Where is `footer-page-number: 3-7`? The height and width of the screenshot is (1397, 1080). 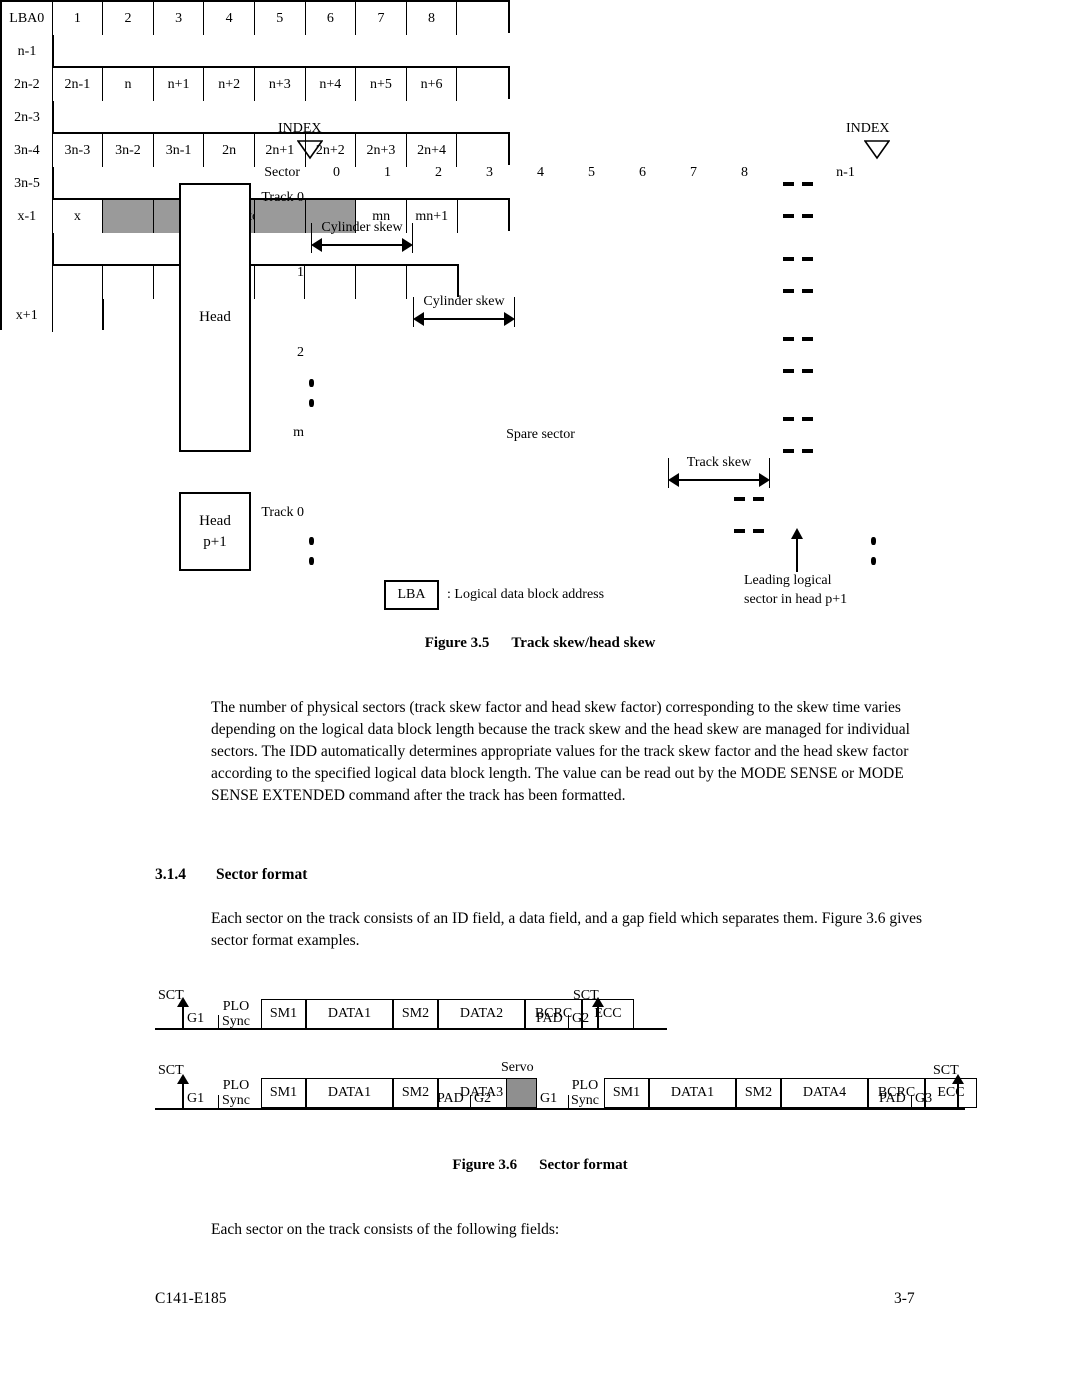
footer-page-number: 3-7 is located at coordinates (904, 1298).